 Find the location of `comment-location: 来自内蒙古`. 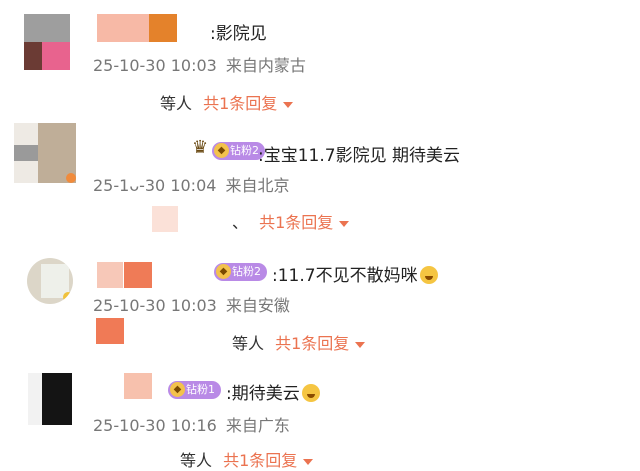

comment-location: 来自内蒙古 is located at coordinates (265, 65).